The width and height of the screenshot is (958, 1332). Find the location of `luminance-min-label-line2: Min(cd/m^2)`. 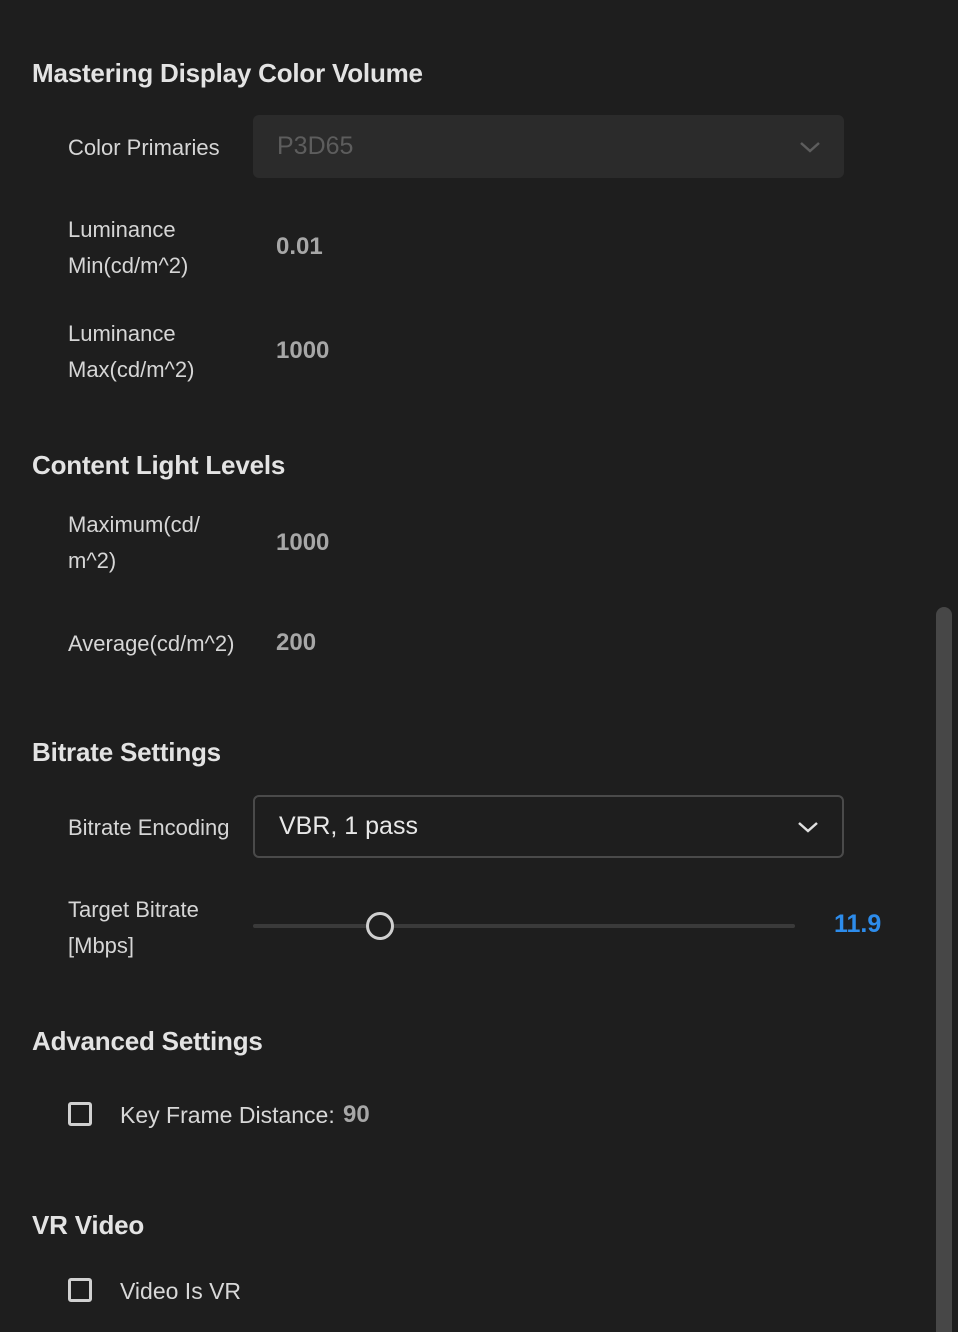

luminance-min-label-line2: Min(cd/m^2) is located at coordinates (128, 265).